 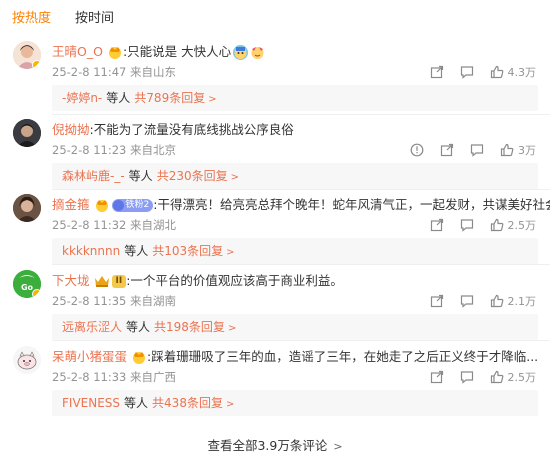 I want to click on report-button, so click(x=417, y=150).